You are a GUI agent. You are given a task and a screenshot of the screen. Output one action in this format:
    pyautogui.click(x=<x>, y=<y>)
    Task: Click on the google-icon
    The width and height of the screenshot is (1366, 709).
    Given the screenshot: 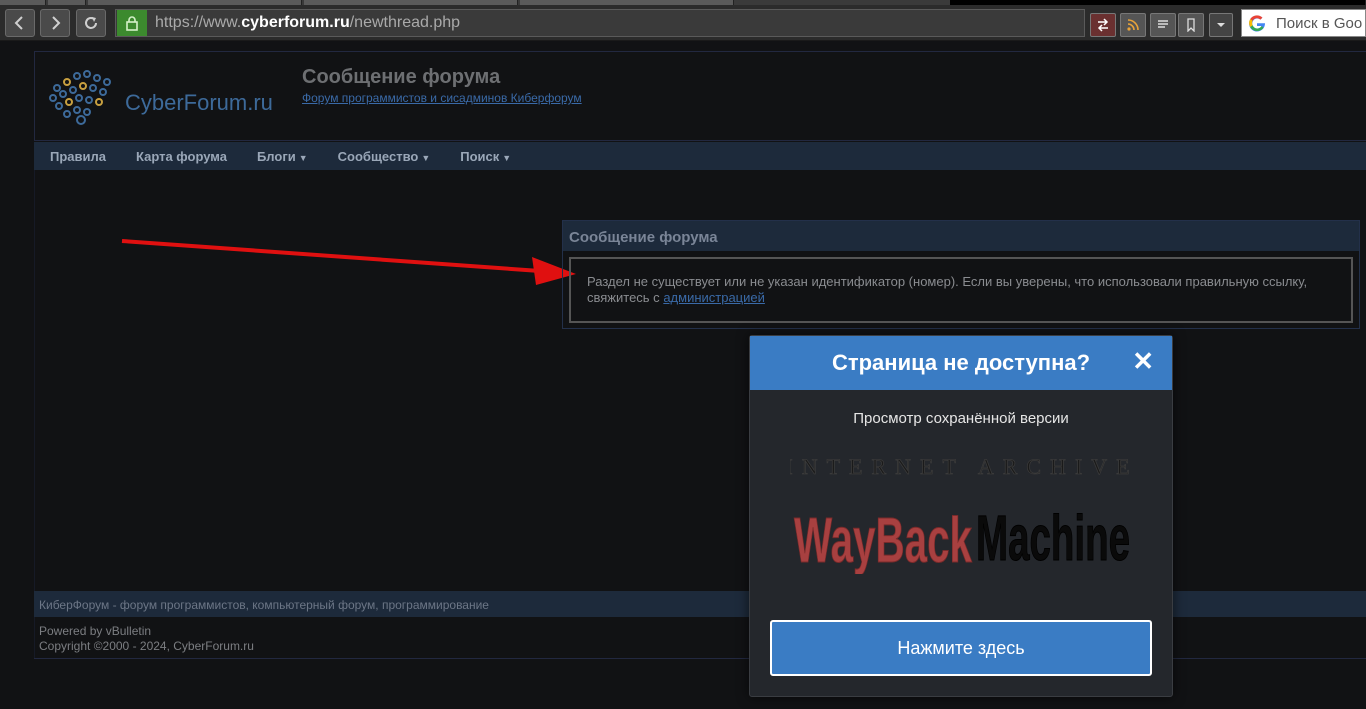 What is the action you would take?
    pyautogui.click(x=1257, y=23)
    